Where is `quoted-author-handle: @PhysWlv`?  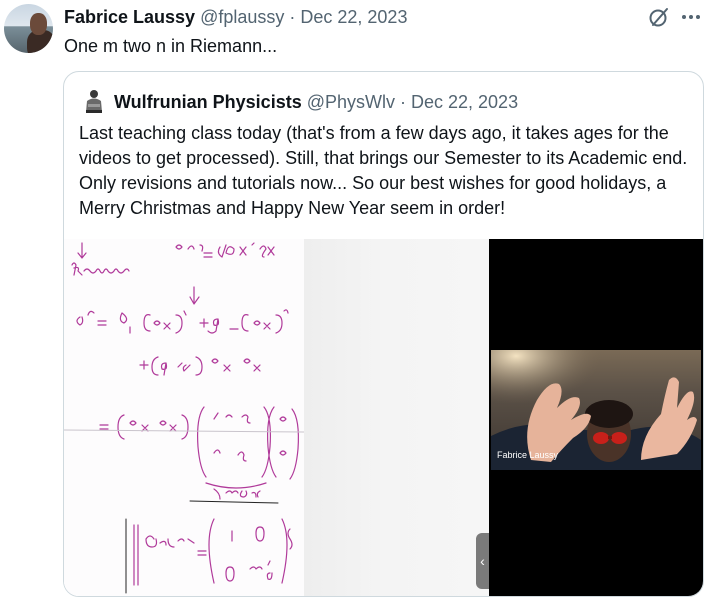
quoted-author-handle: @PhysWlv is located at coordinates (351, 102).